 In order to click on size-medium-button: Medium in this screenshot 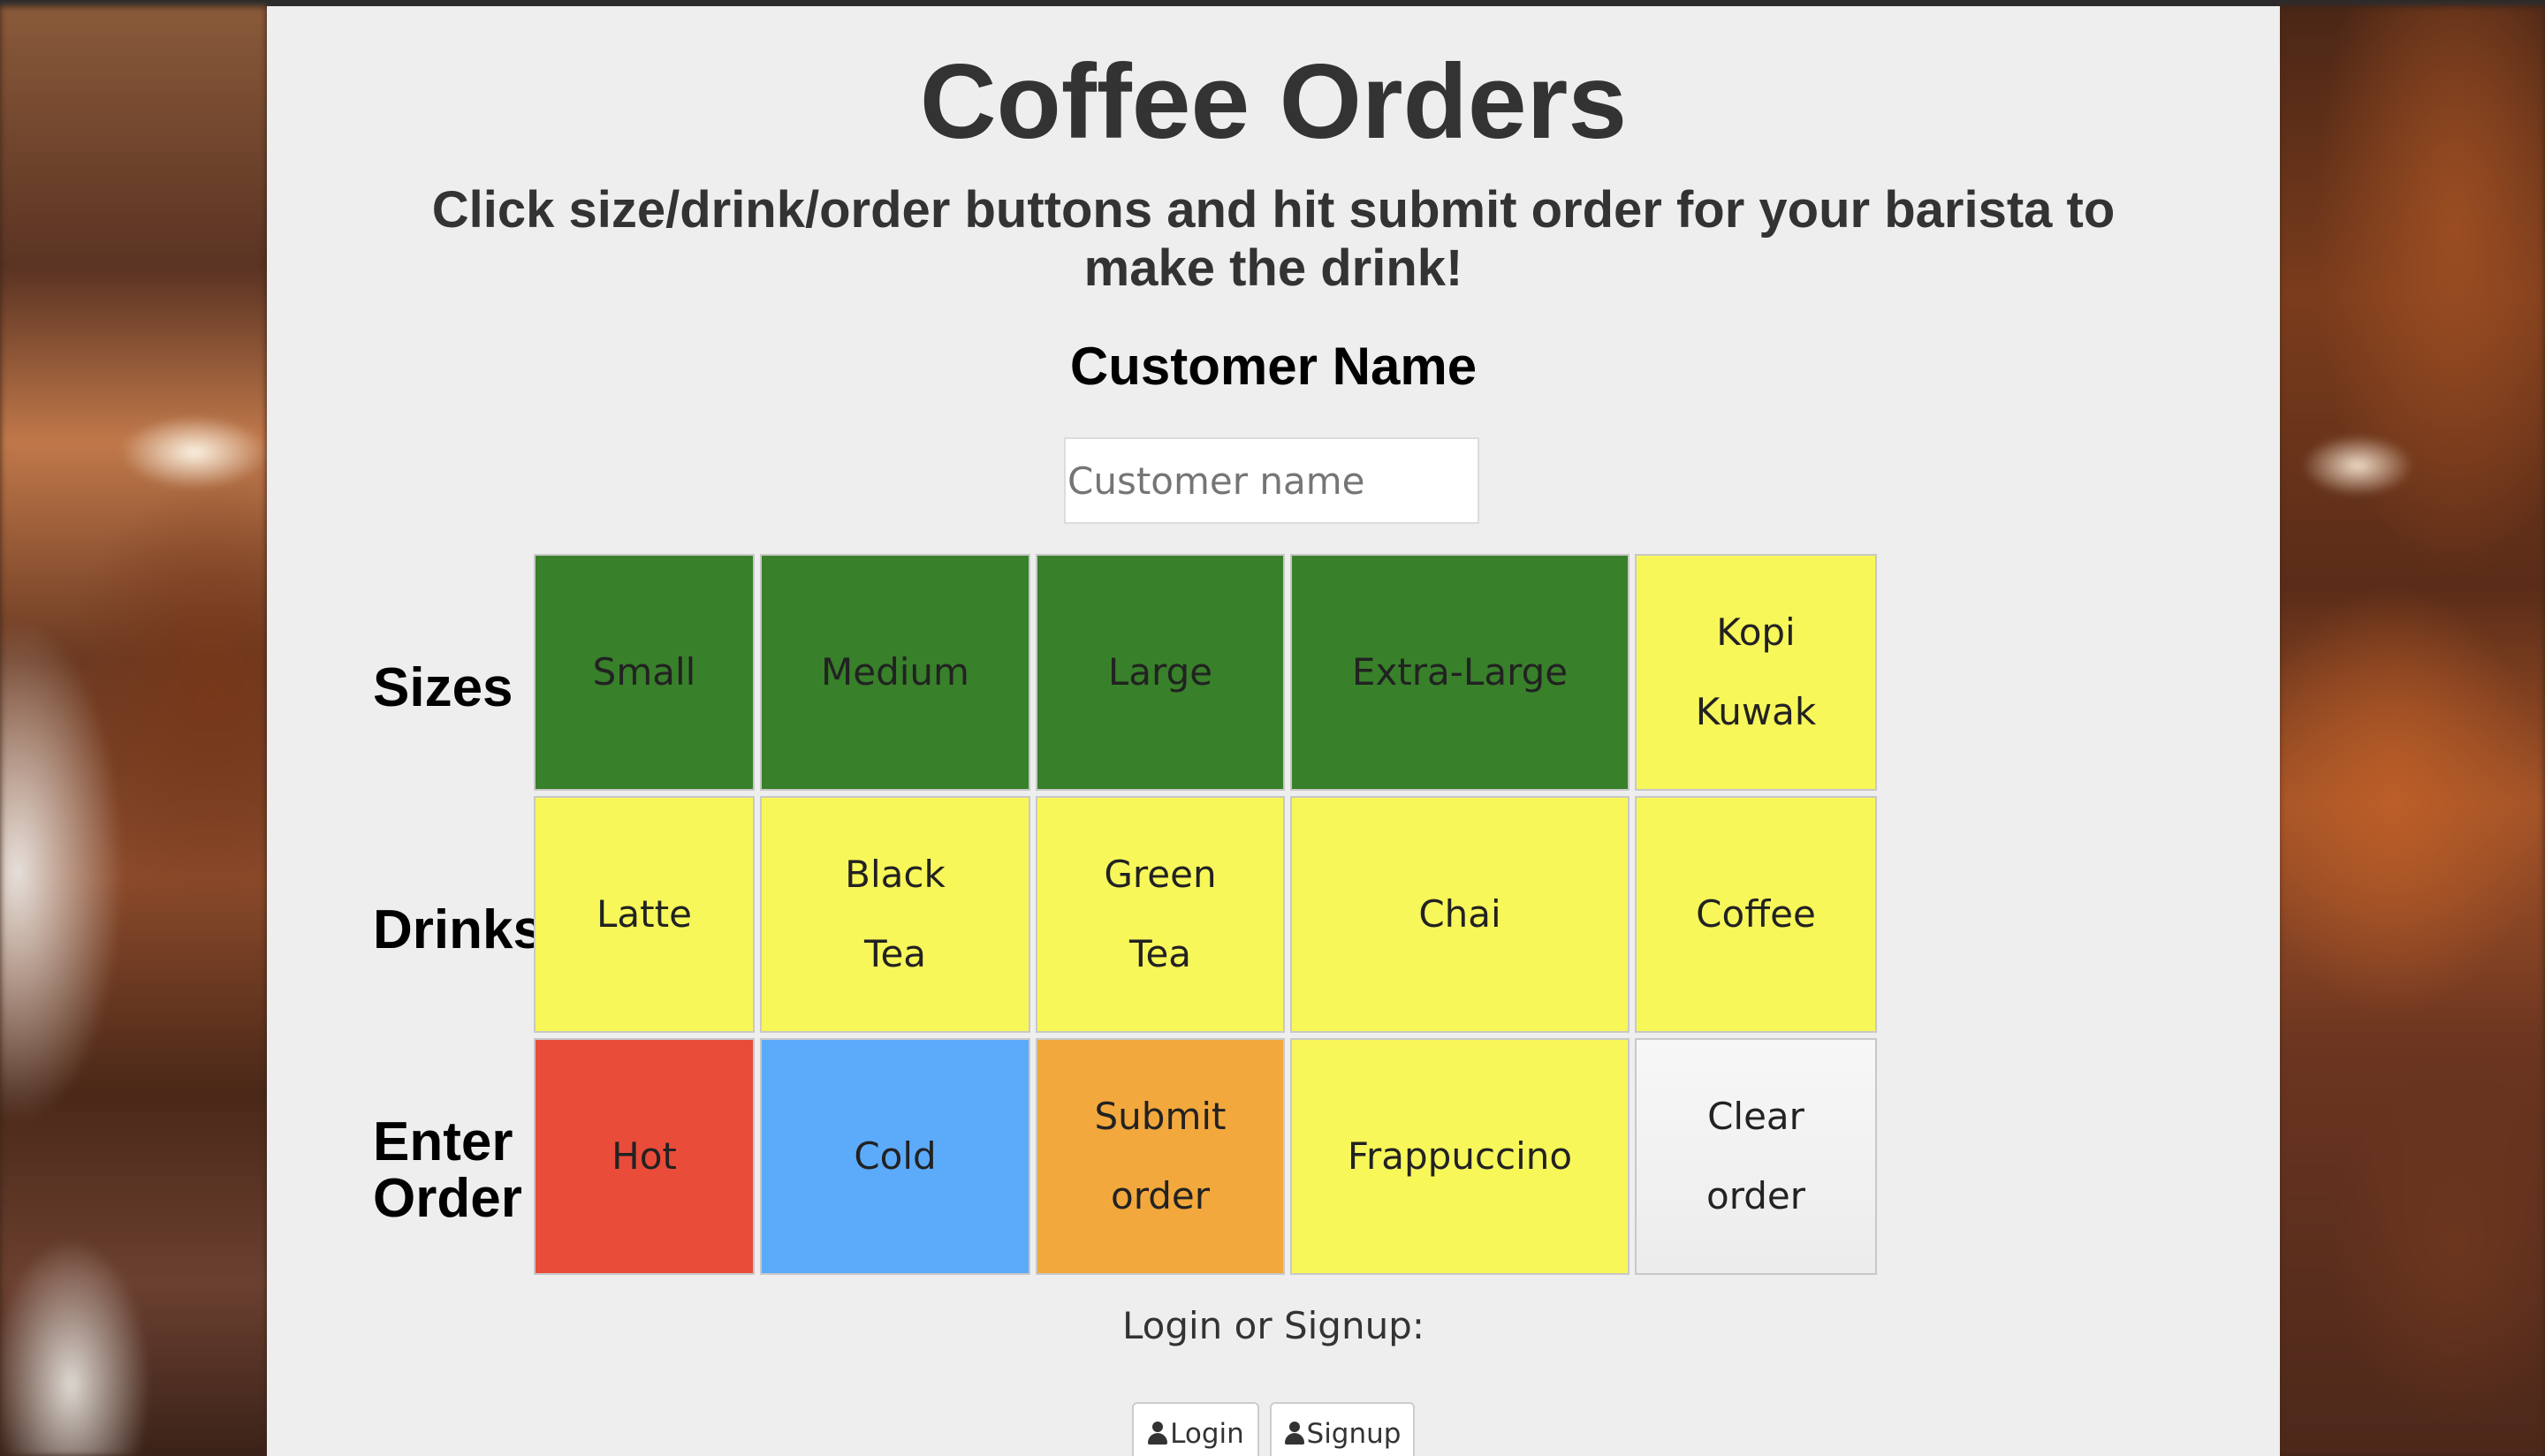, I will do `click(895, 672)`.